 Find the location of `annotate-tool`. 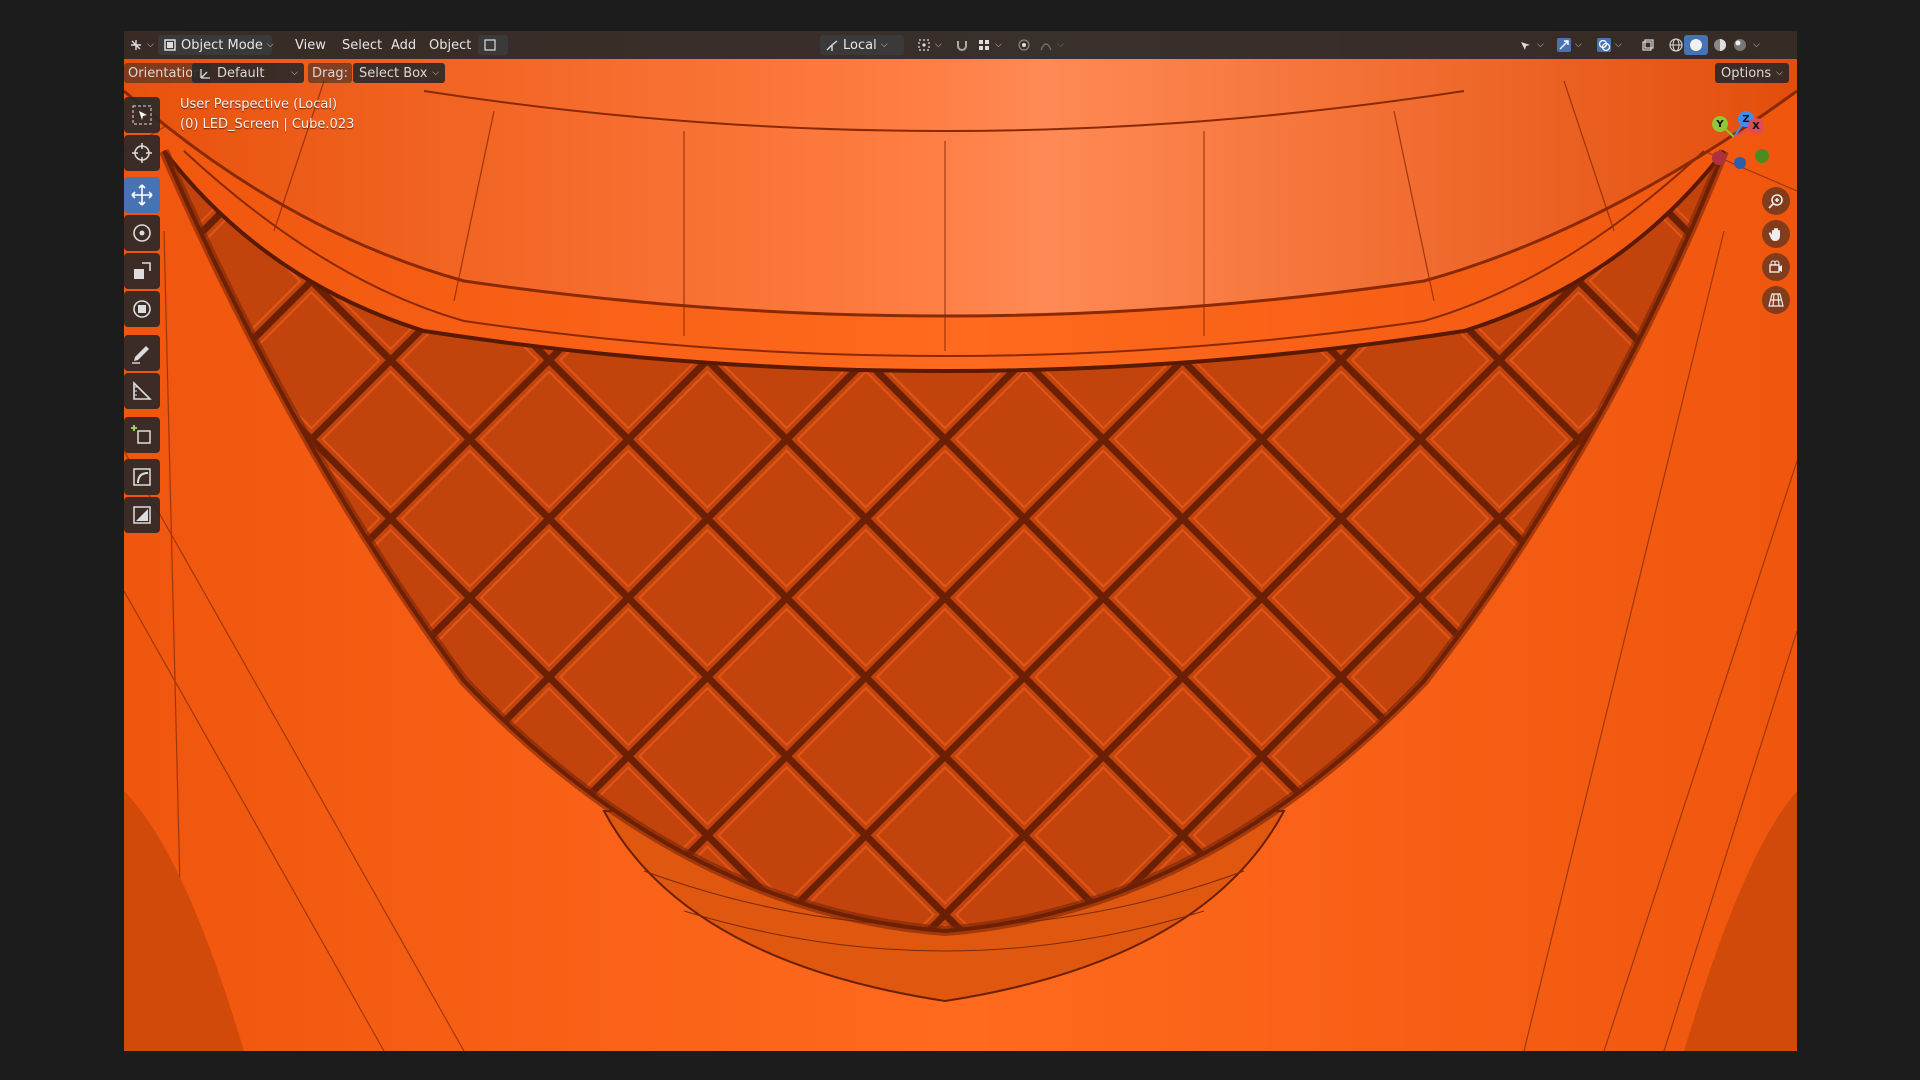

annotate-tool is located at coordinates (142, 353).